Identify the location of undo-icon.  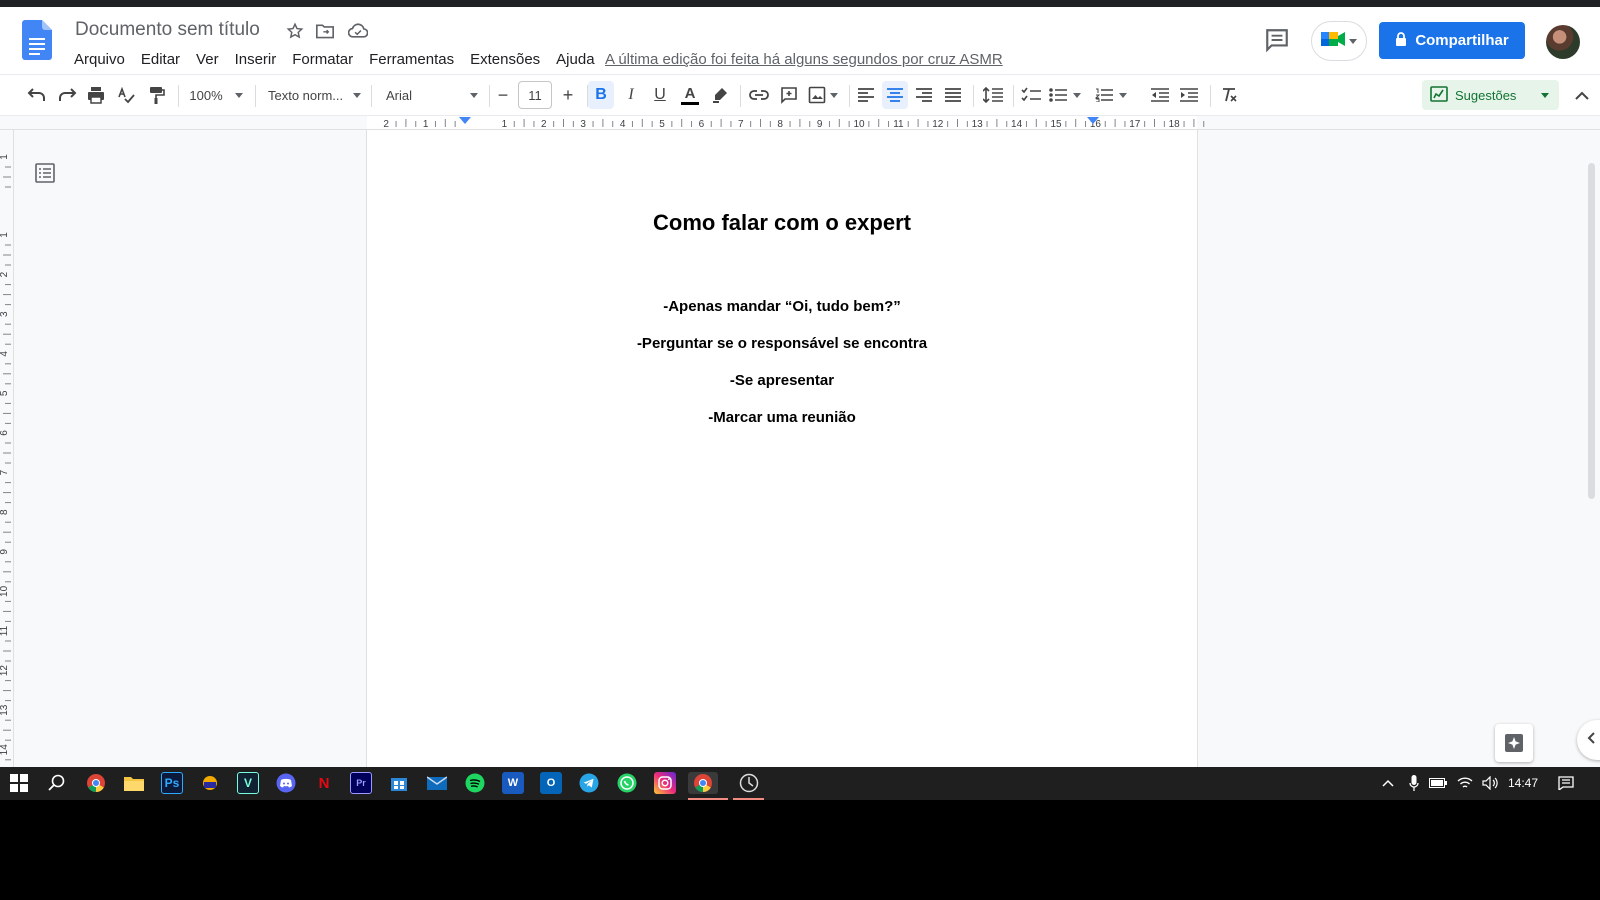
(37, 95).